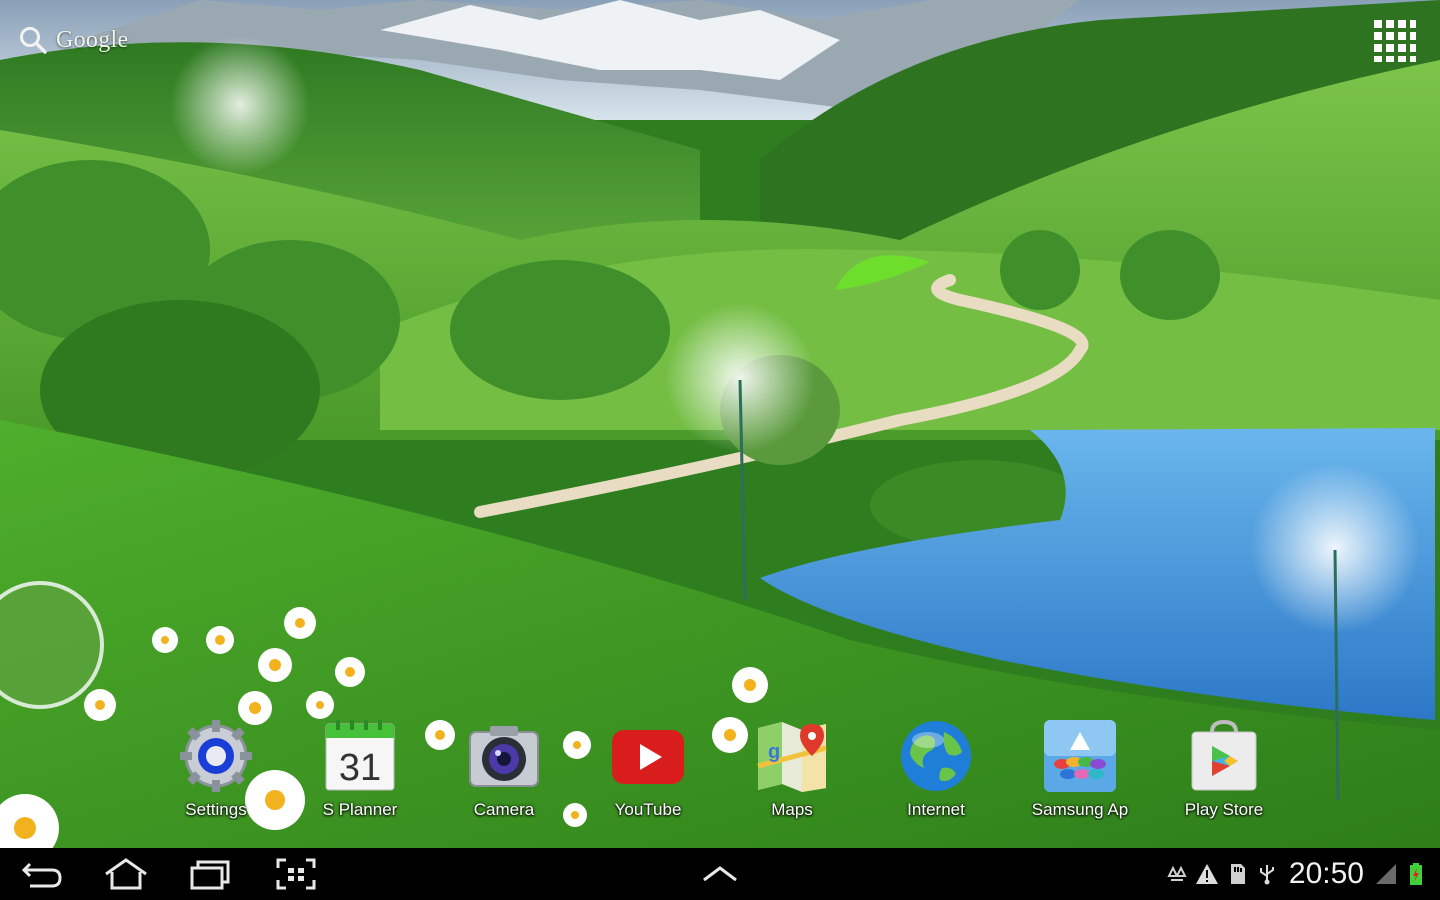  What do you see at coordinates (1206, 874) in the screenshot?
I see `warning-icon` at bounding box center [1206, 874].